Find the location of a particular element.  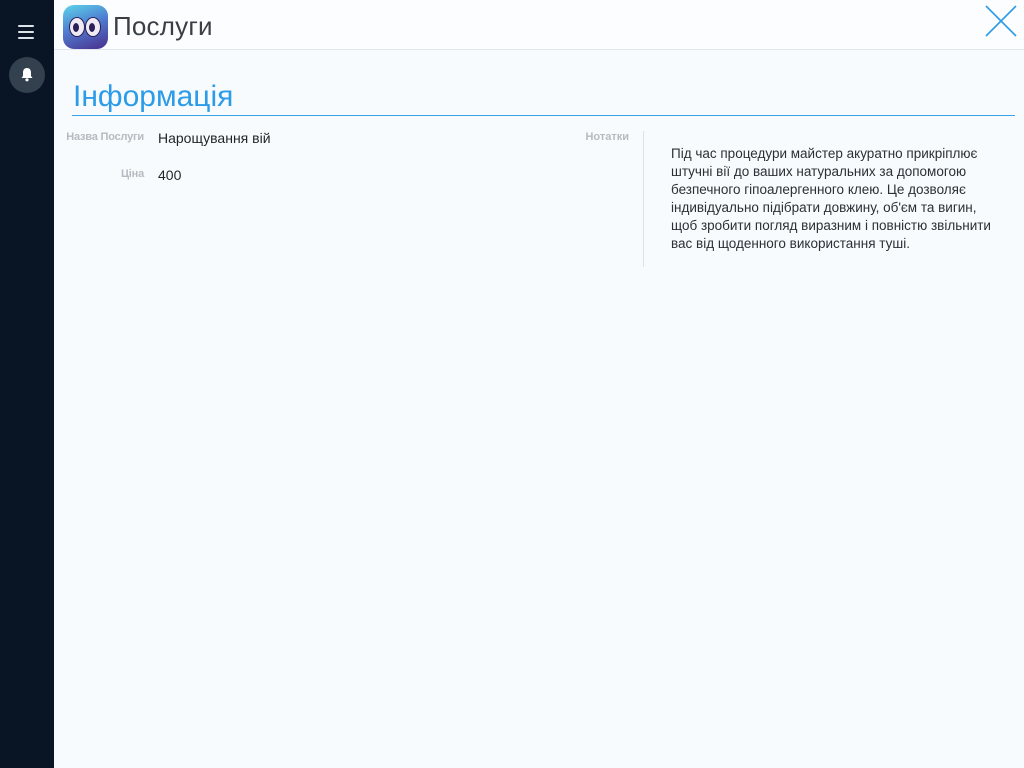

price-label: Ціна is located at coordinates (132, 174).